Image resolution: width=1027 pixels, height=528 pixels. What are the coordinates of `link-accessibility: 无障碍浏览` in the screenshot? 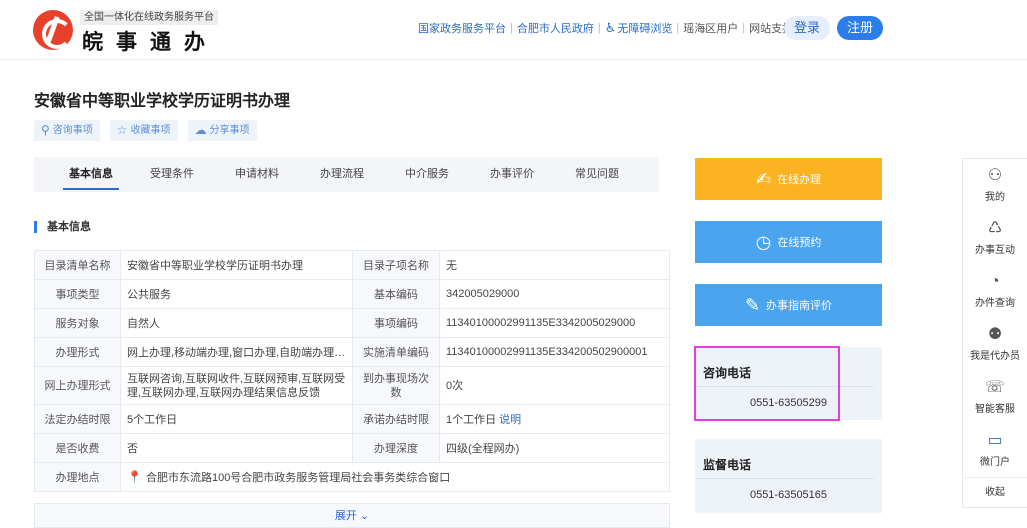 It's located at (644, 28).